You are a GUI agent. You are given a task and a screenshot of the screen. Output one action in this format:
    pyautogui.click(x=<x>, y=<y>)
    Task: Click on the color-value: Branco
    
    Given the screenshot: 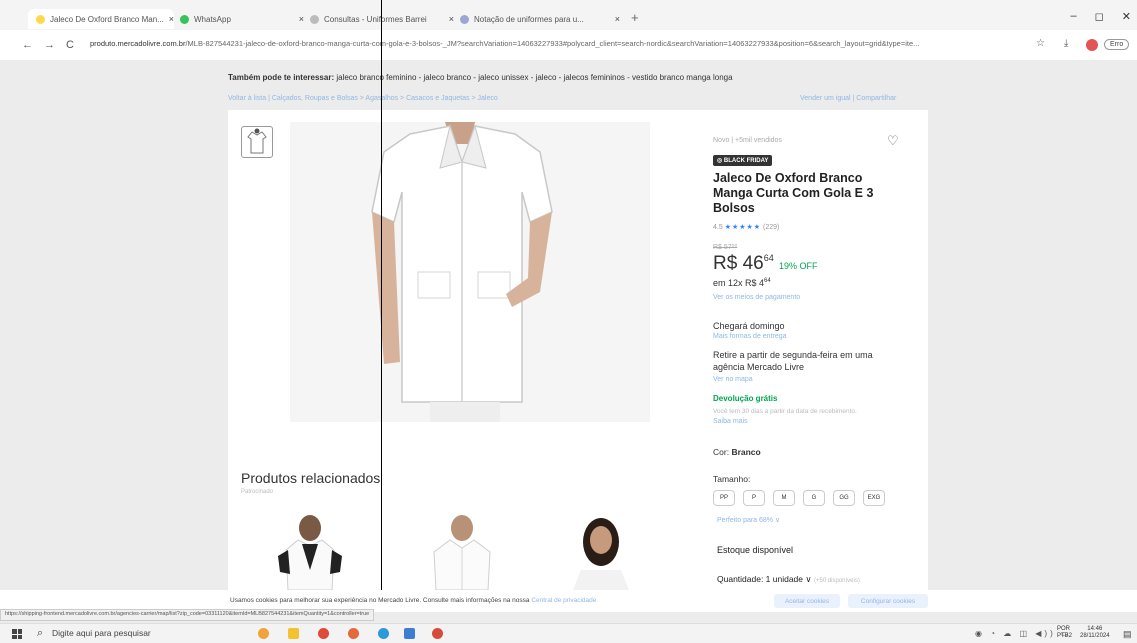 What is the action you would take?
    pyautogui.click(x=746, y=452)
    